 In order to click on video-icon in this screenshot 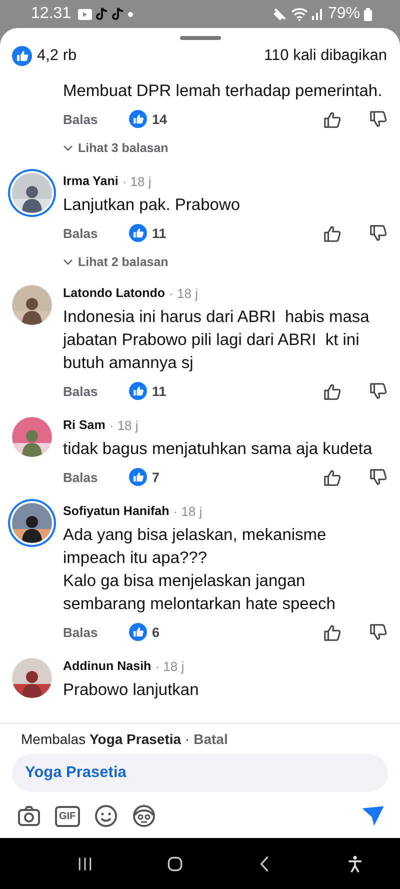, I will do `click(85, 14)`.